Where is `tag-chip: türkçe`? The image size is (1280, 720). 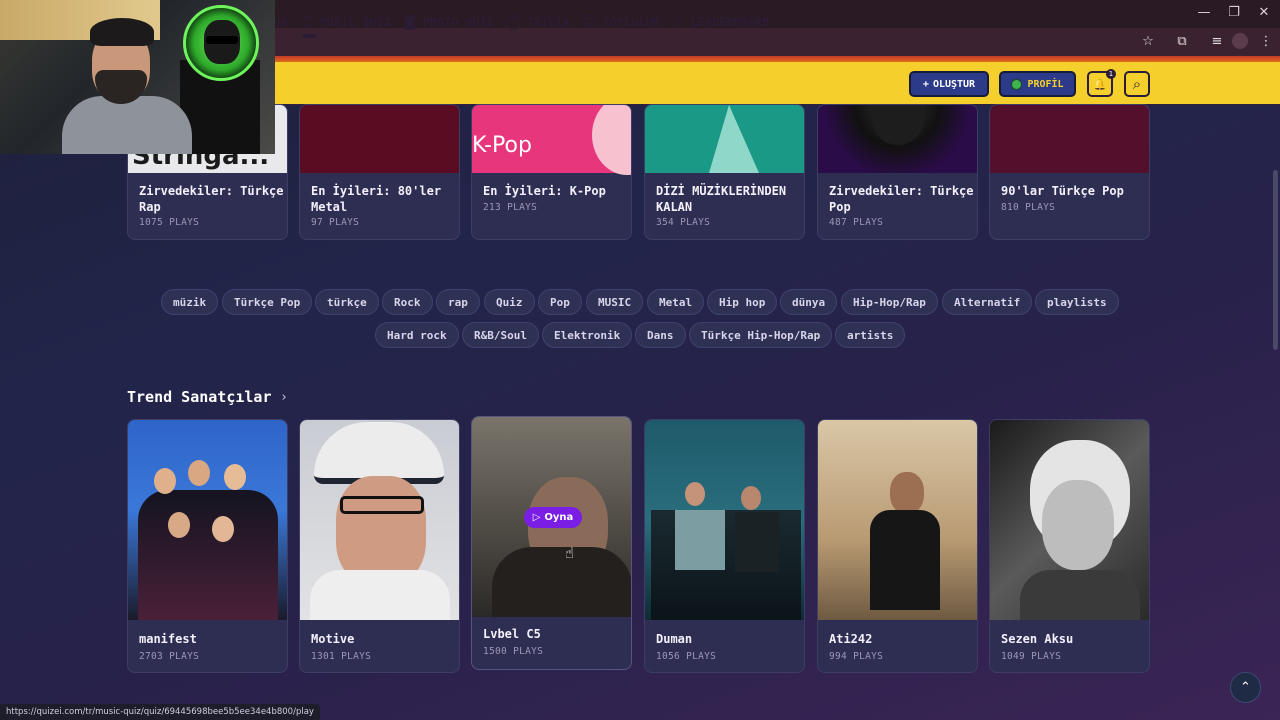
tag-chip: türkçe is located at coordinates (347, 302).